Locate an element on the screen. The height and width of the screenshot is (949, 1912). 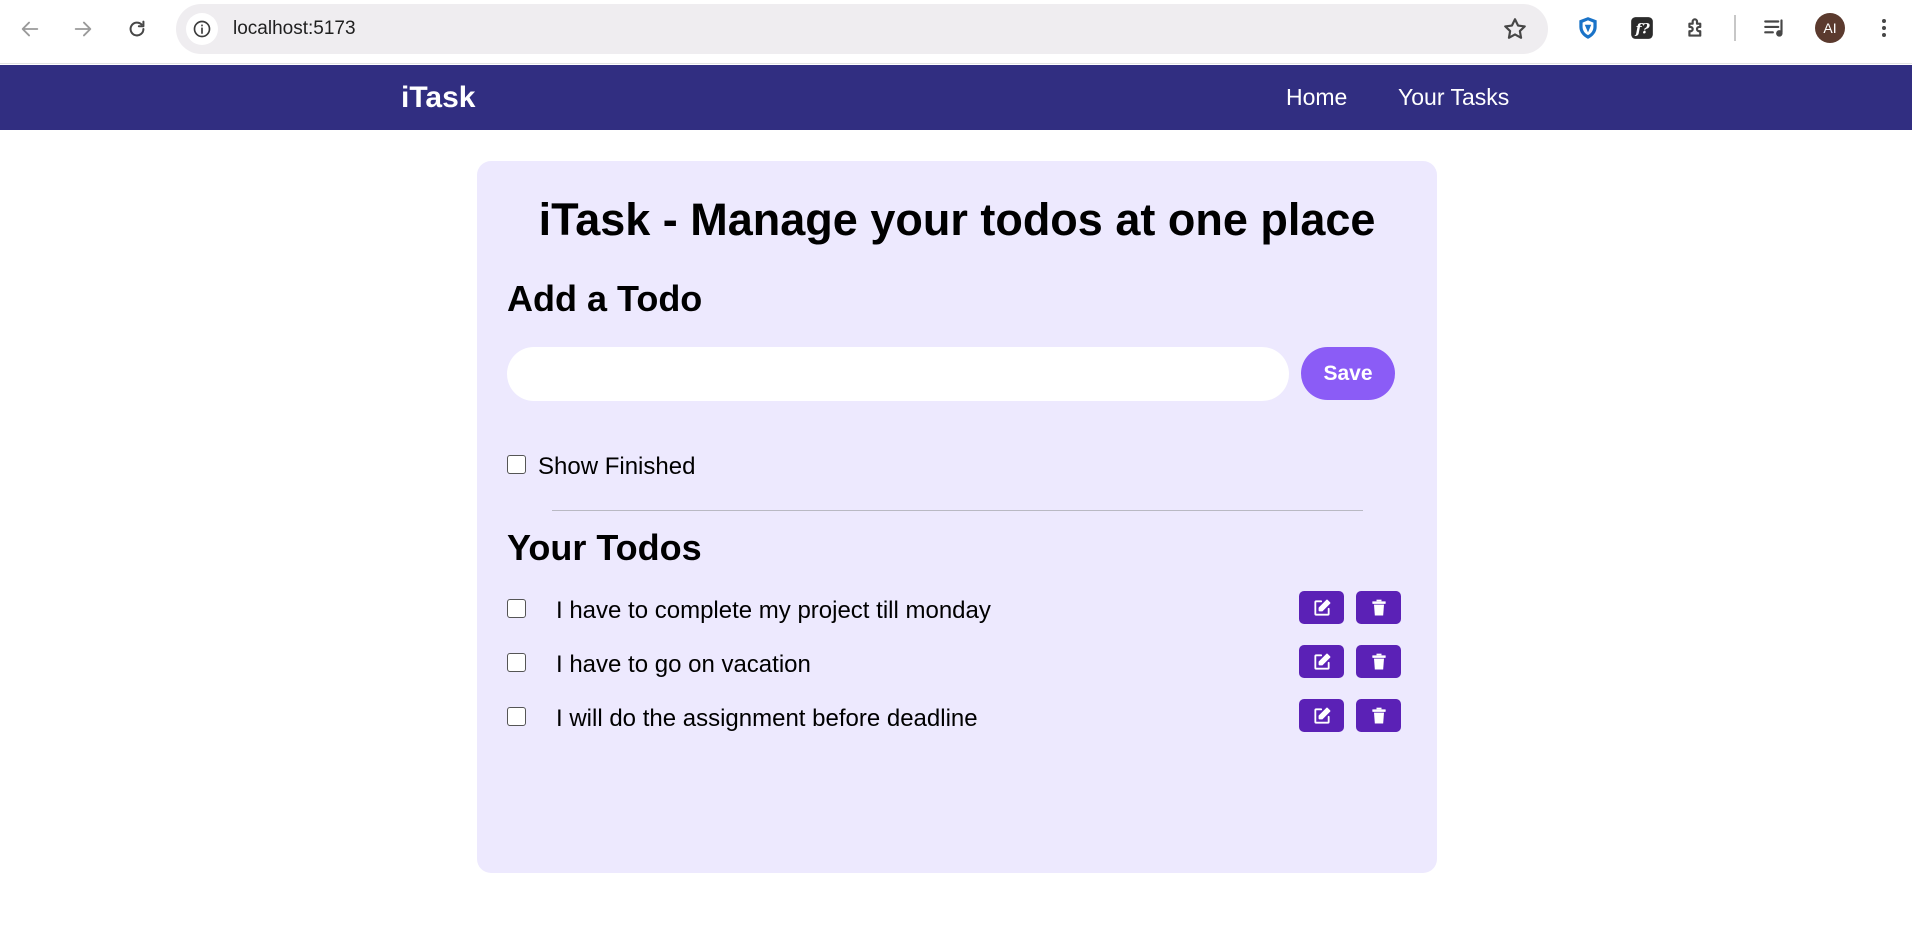
arrow-left-icon is located at coordinates (30, 29).